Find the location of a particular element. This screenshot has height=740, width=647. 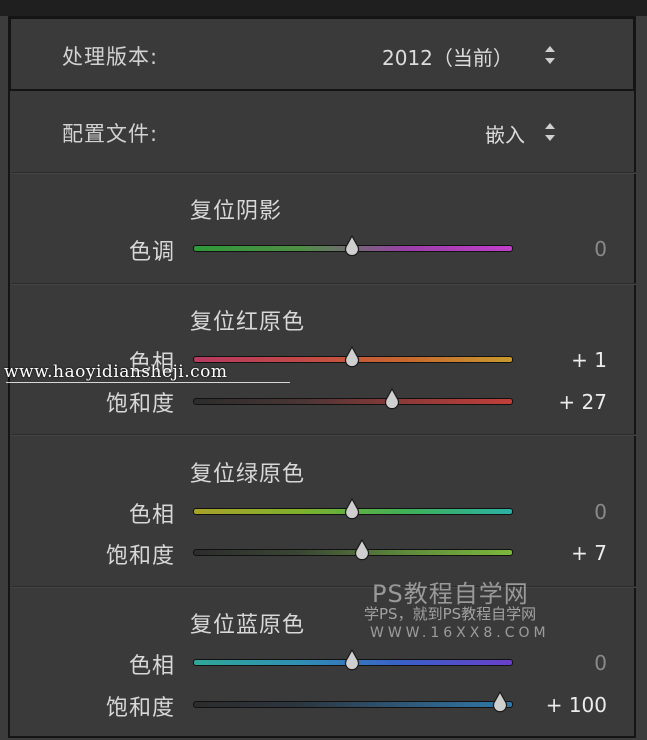

reset-blue-button: 复位蓝原色 is located at coordinates (247, 623).